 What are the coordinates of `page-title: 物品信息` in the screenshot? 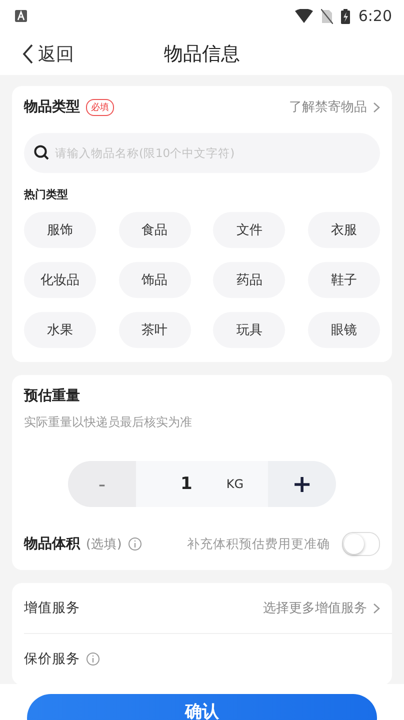 It's located at (202, 54).